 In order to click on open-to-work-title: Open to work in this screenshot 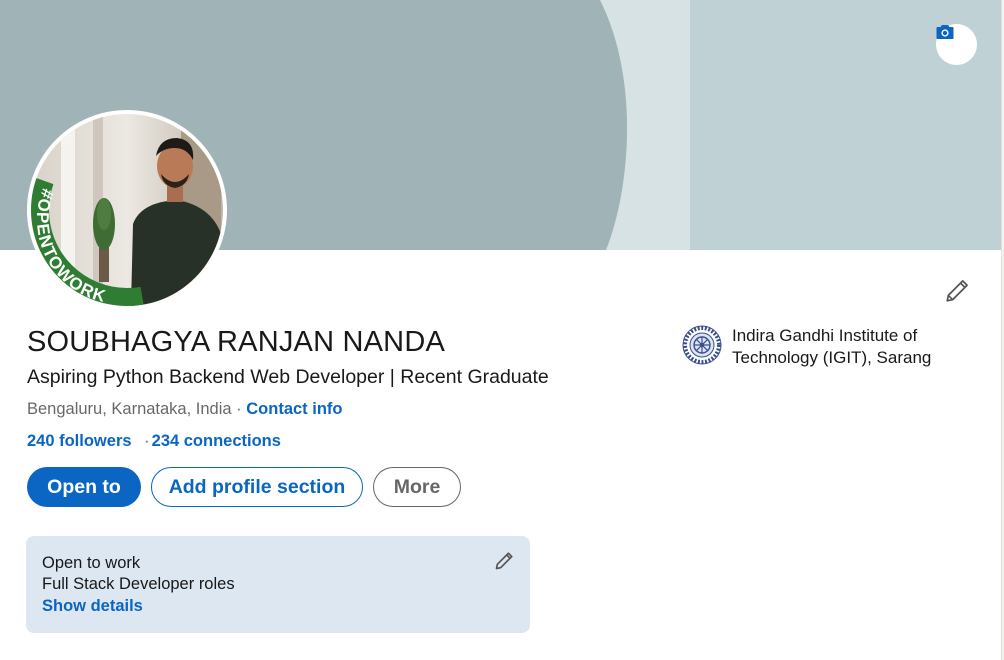, I will do `click(91, 563)`.